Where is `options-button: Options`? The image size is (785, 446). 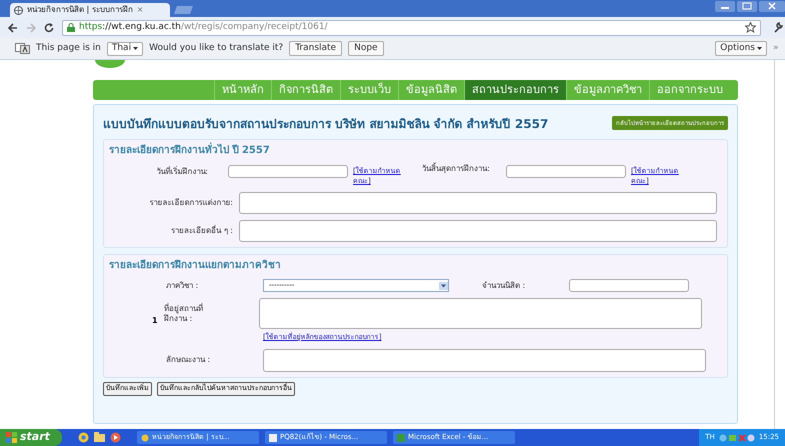
options-button: Options is located at coordinates (741, 48).